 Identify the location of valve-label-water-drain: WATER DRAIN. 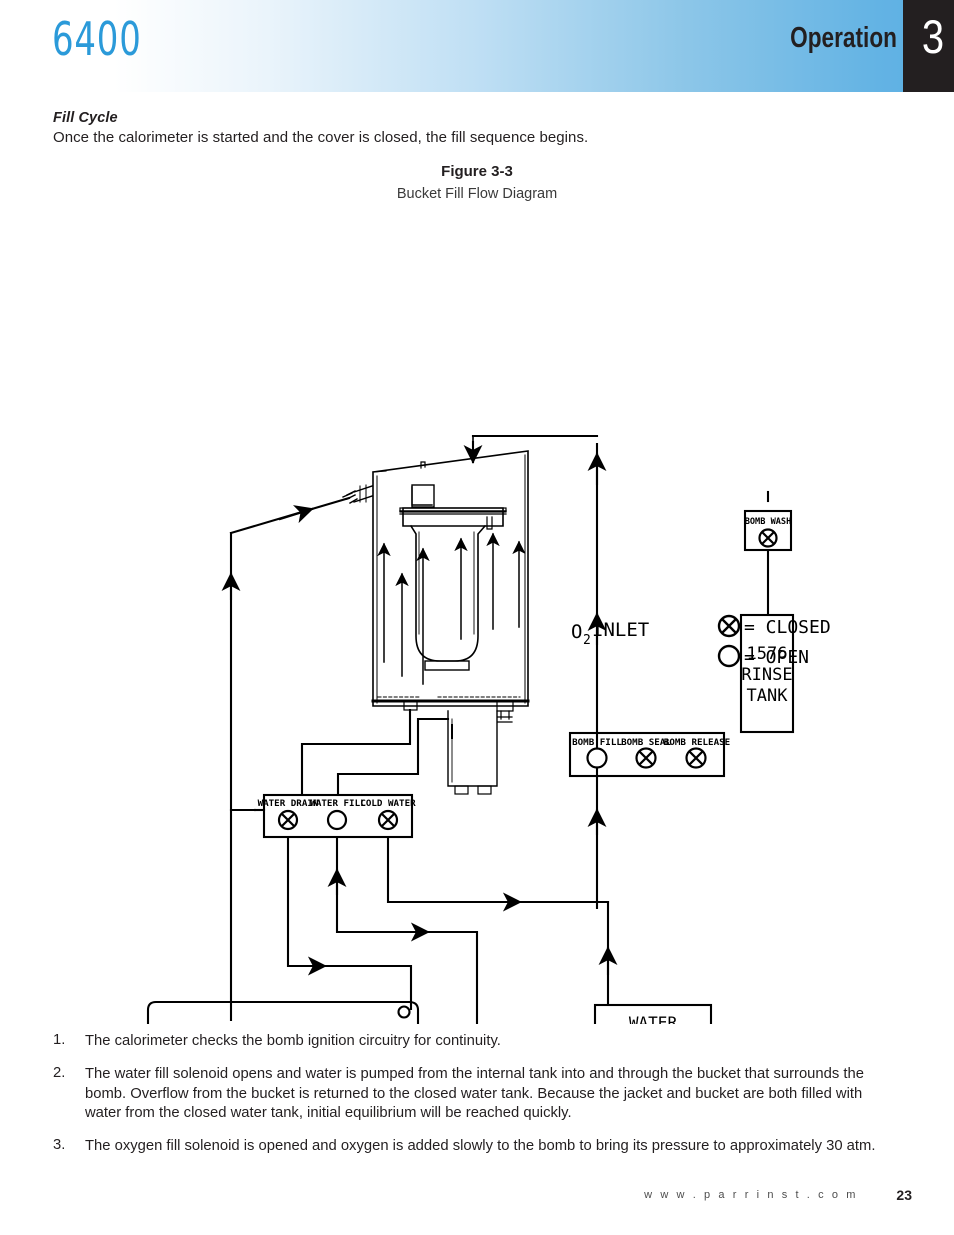
(288, 803).